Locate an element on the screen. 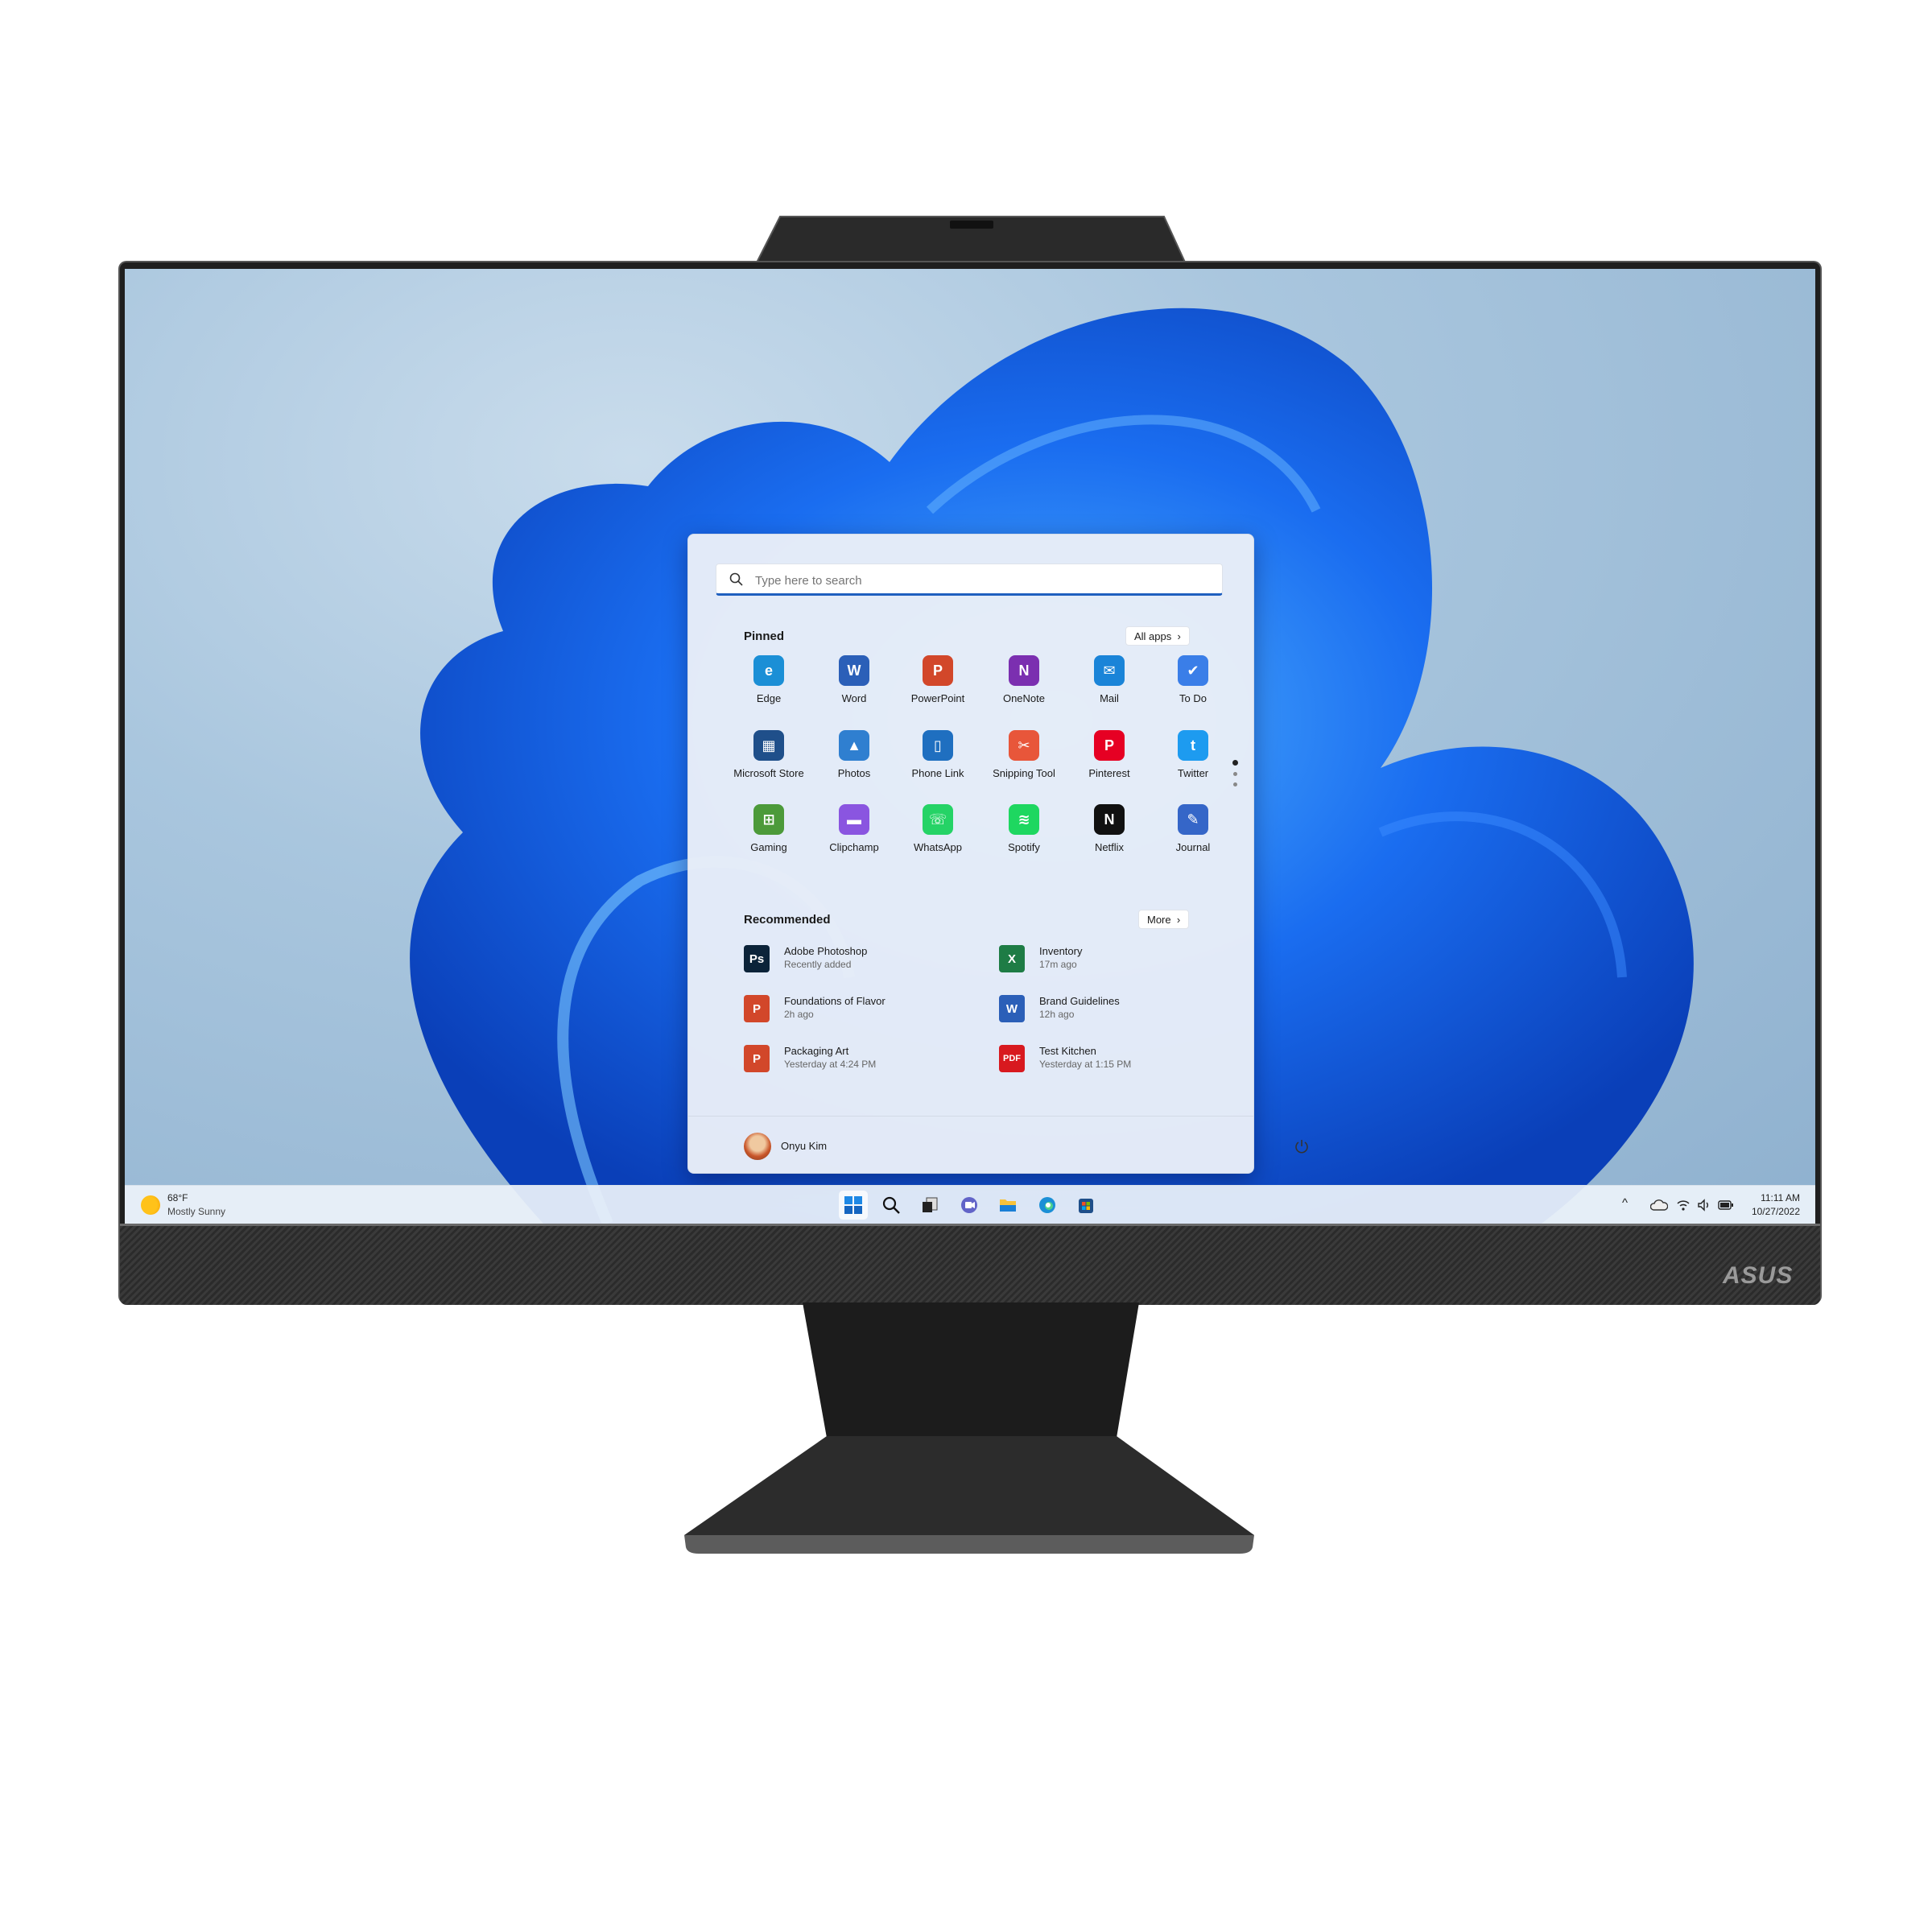 The width and height of the screenshot is (1932, 1932). recommended-subtitle: Yesterday at 1:15 PM is located at coordinates (1085, 1064).